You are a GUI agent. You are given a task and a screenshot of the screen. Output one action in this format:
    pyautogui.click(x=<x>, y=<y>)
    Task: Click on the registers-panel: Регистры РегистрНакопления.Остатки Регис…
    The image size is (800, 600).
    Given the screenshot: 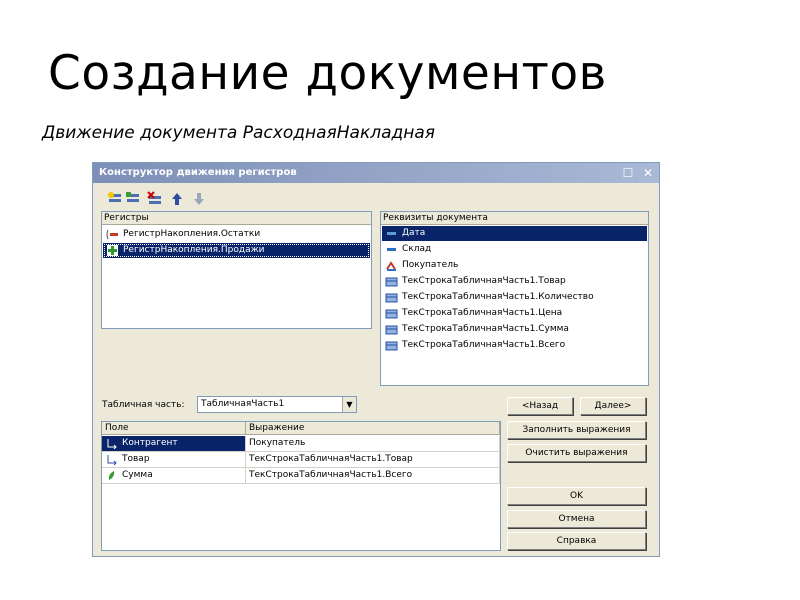 What is the action you would take?
    pyautogui.click(x=236, y=270)
    